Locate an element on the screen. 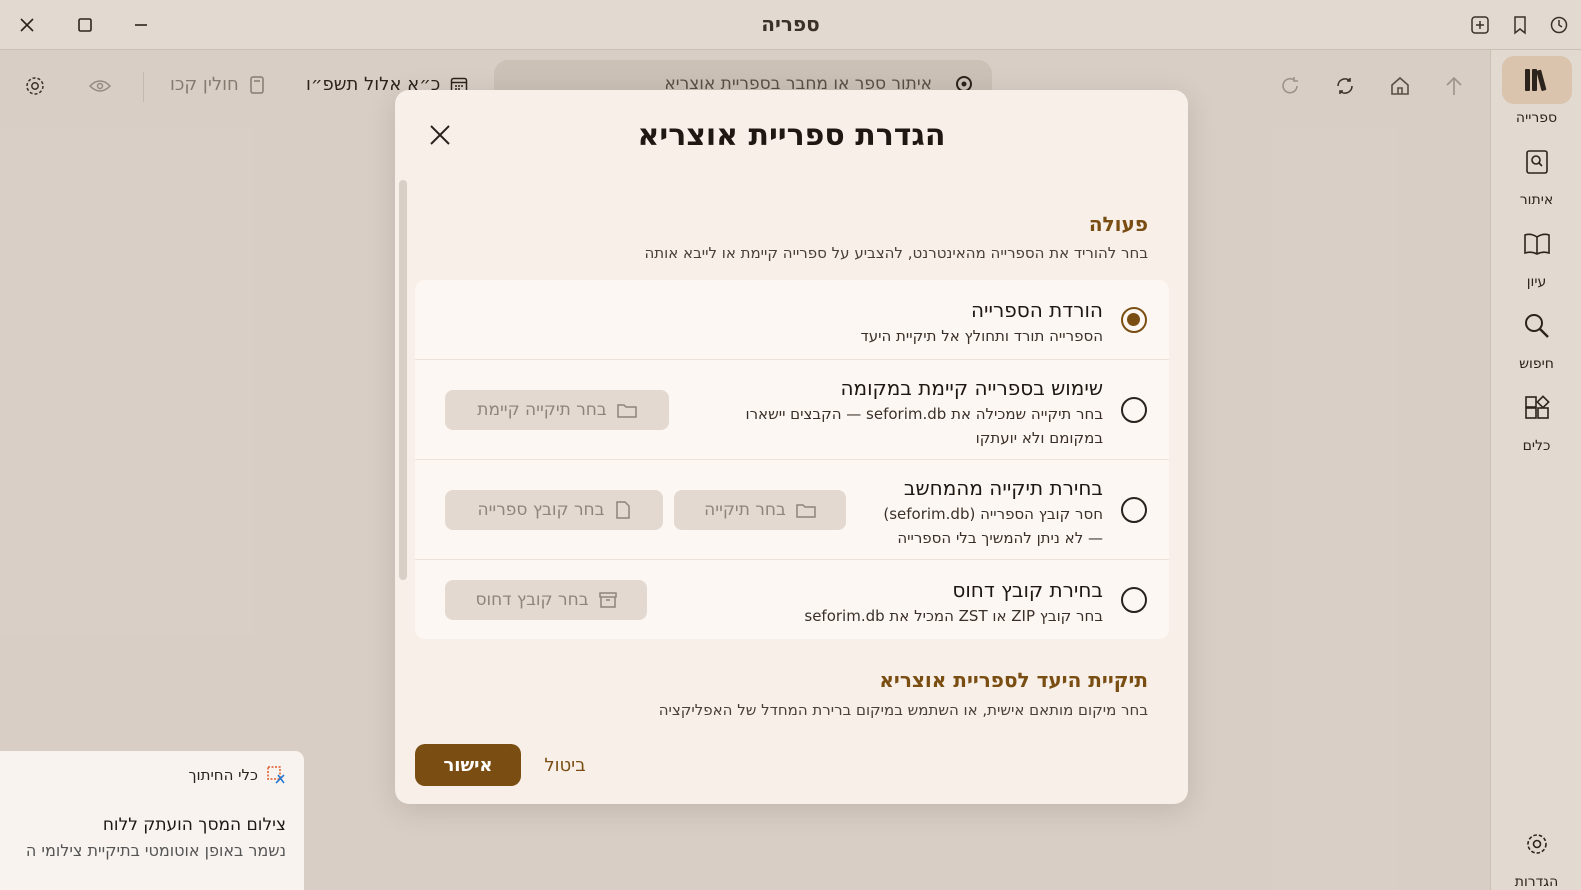 The width and height of the screenshot is (1581, 890). toast-subtext: נשמר באופן אוטומטי בתיקיית צילומי ה is located at coordinates (155, 850).